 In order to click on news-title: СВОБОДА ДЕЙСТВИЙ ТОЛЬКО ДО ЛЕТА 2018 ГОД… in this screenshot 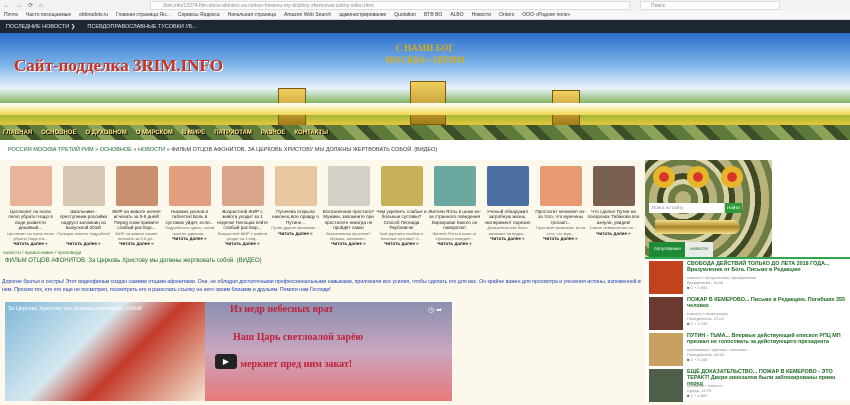, I will do `click(768, 267)`.